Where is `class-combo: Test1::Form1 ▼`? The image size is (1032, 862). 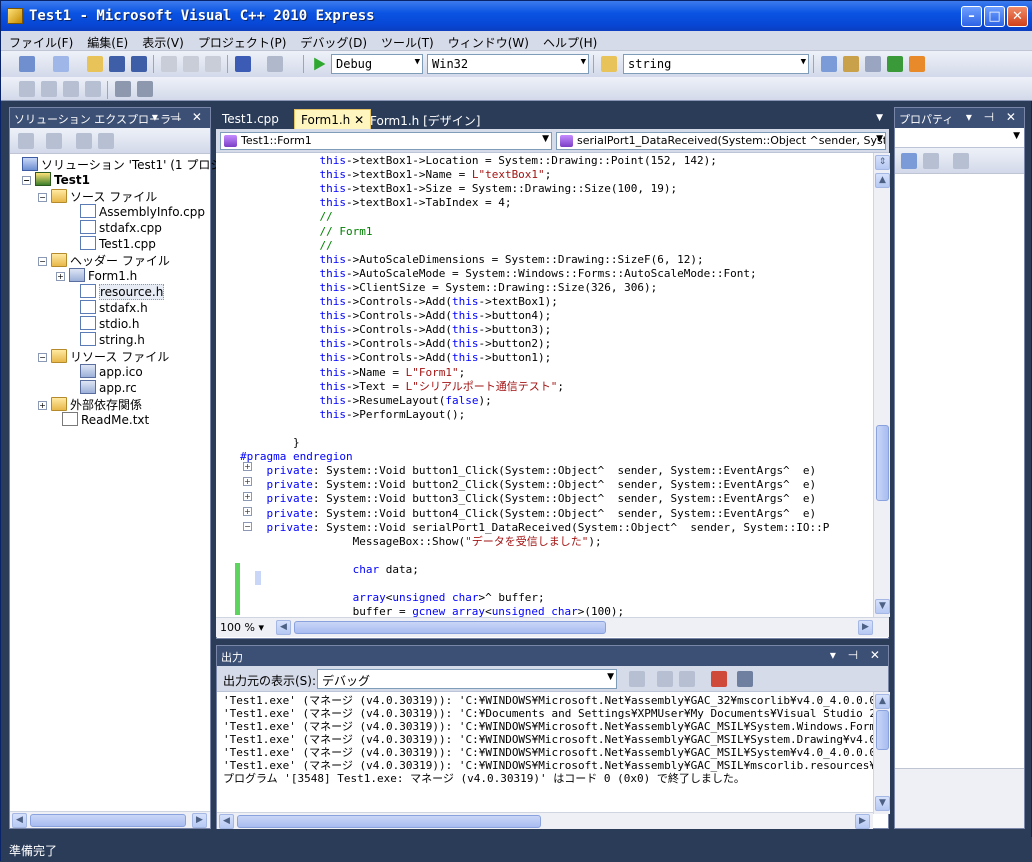
class-combo: Test1::Form1 ▼ is located at coordinates (386, 141).